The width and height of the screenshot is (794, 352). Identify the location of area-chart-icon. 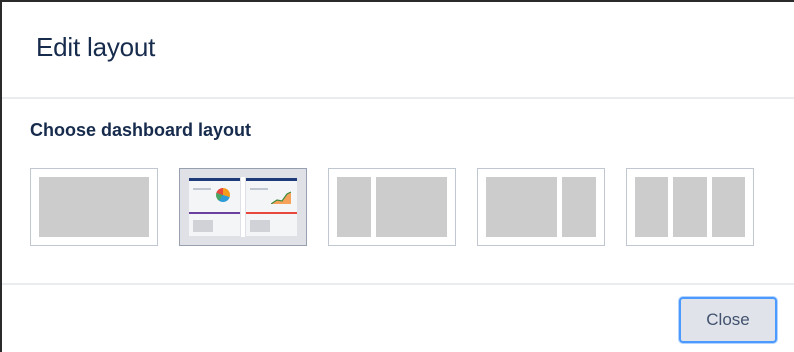
(281, 197).